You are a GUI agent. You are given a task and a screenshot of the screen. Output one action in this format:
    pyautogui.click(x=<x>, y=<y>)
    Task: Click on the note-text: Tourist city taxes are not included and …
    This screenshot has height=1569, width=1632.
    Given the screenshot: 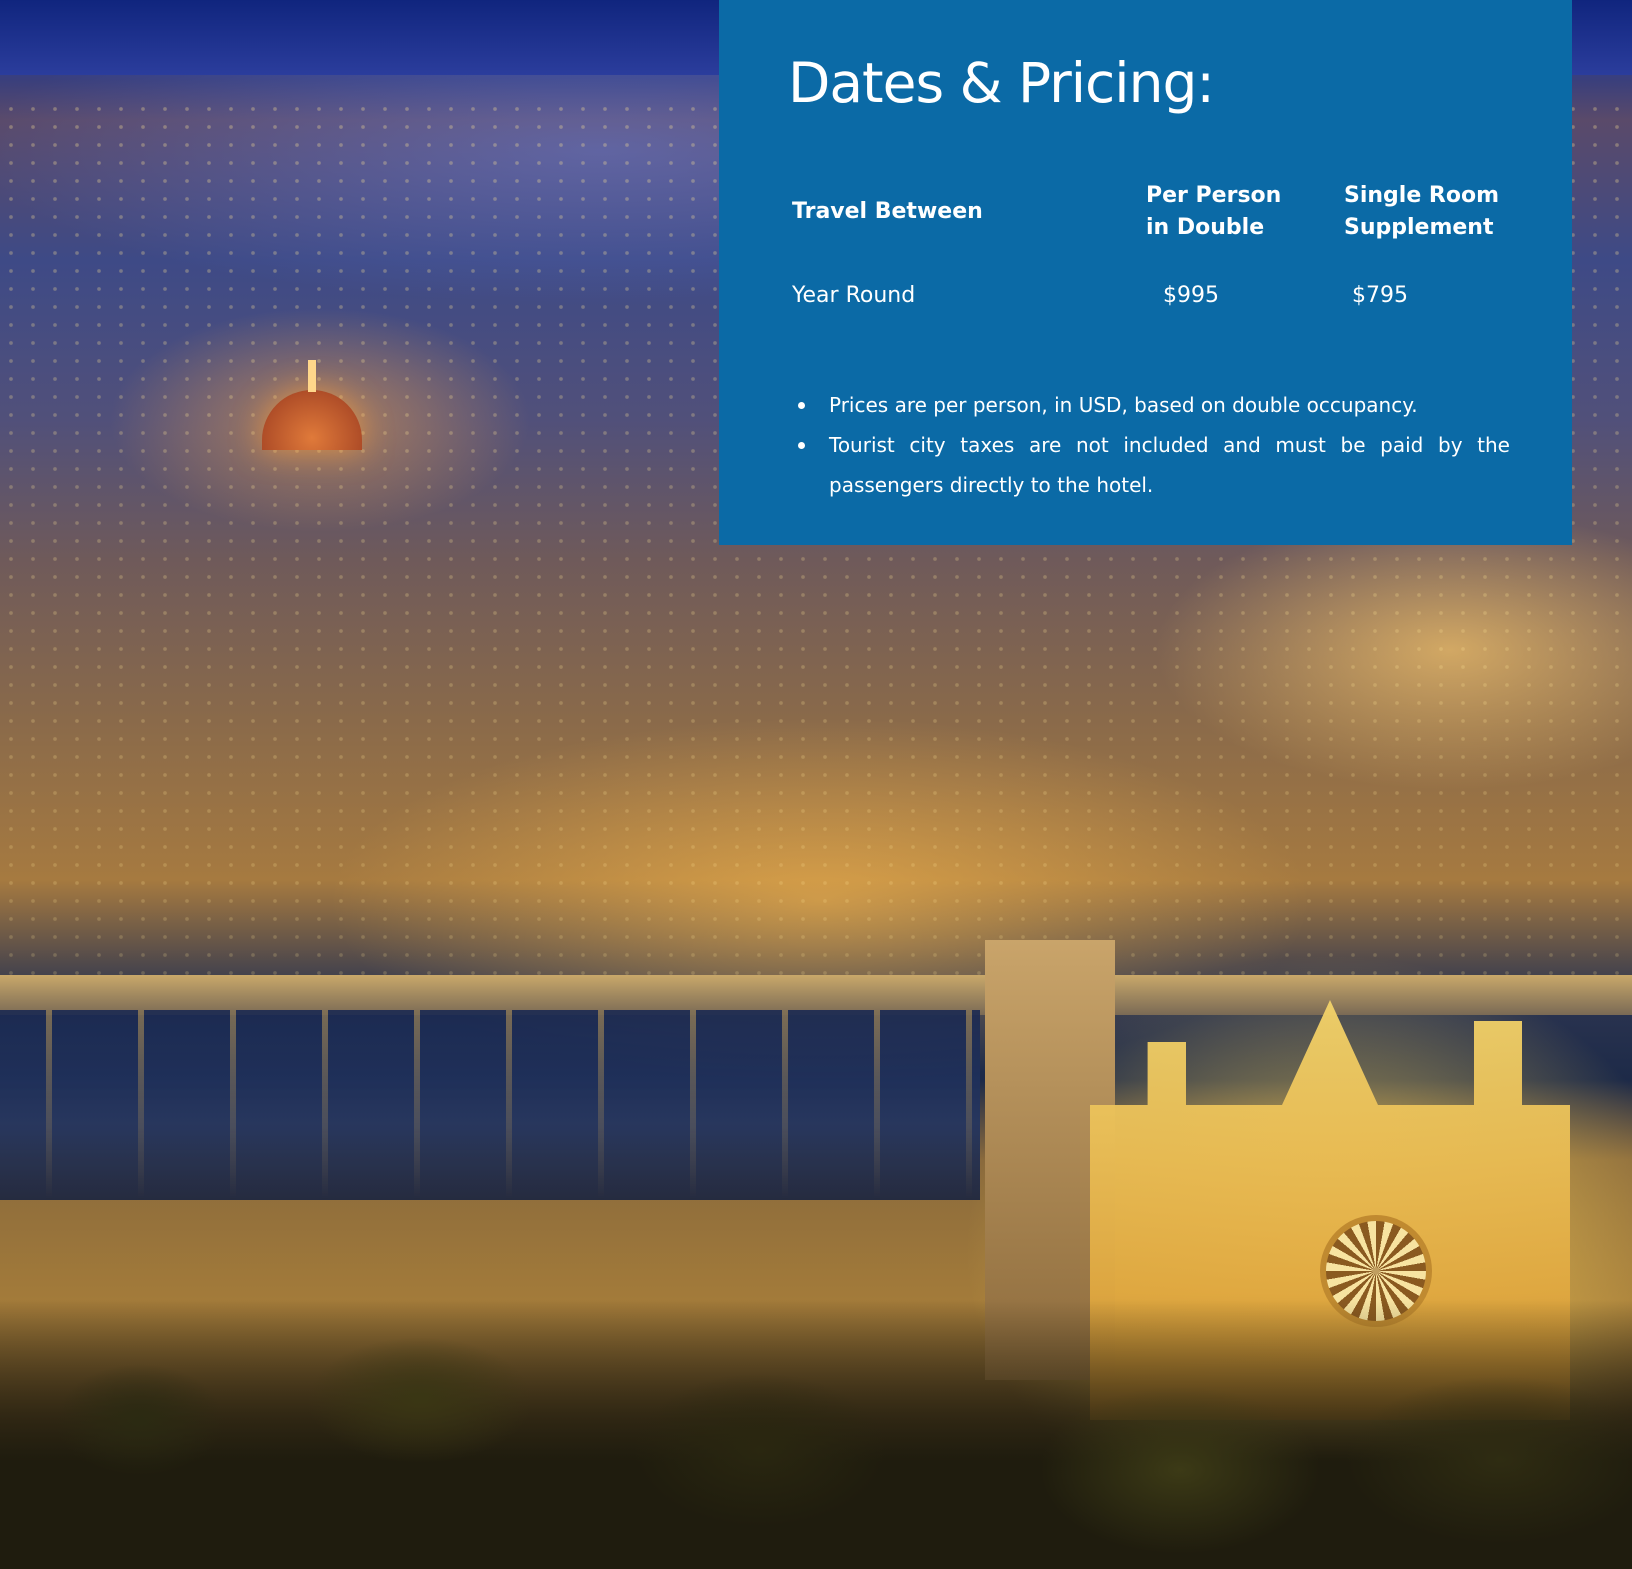 What is the action you would take?
    pyautogui.click(x=1169, y=465)
    